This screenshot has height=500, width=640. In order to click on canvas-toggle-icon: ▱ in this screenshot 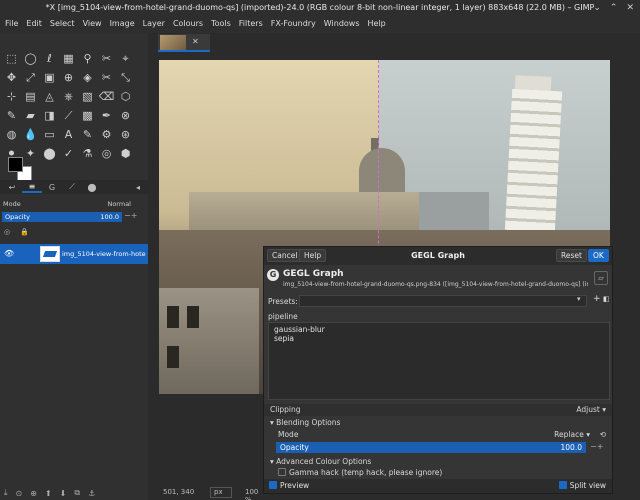, I will do `click(601, 278)`.